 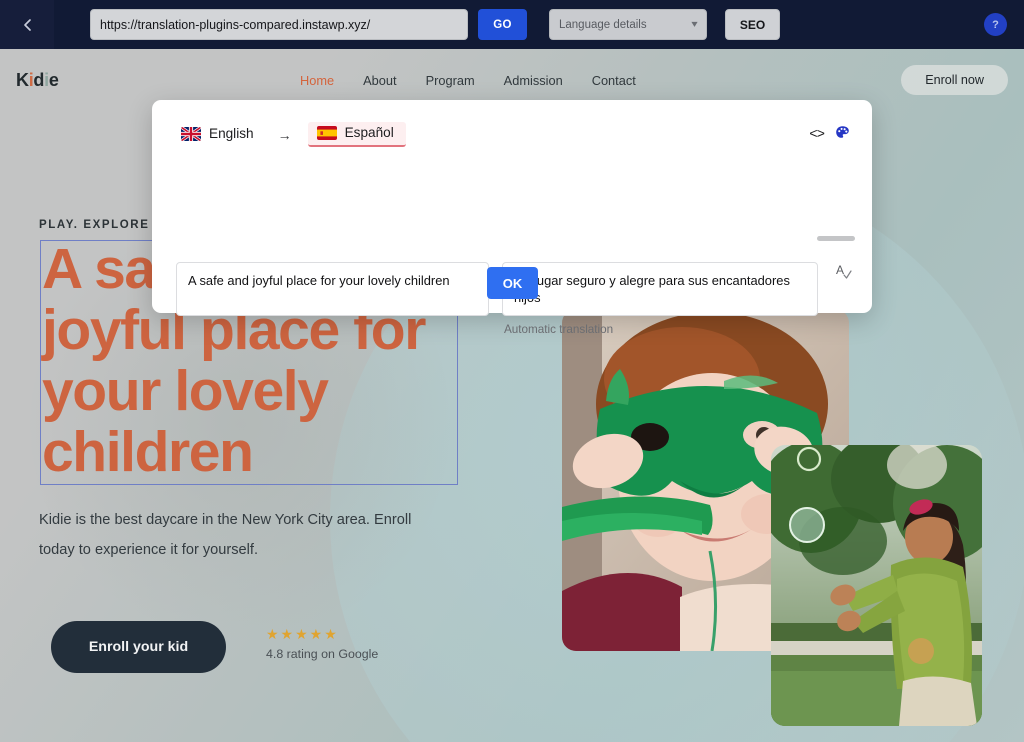 I want to click on spellcheck-icon: A, so click(x=844, y=272).